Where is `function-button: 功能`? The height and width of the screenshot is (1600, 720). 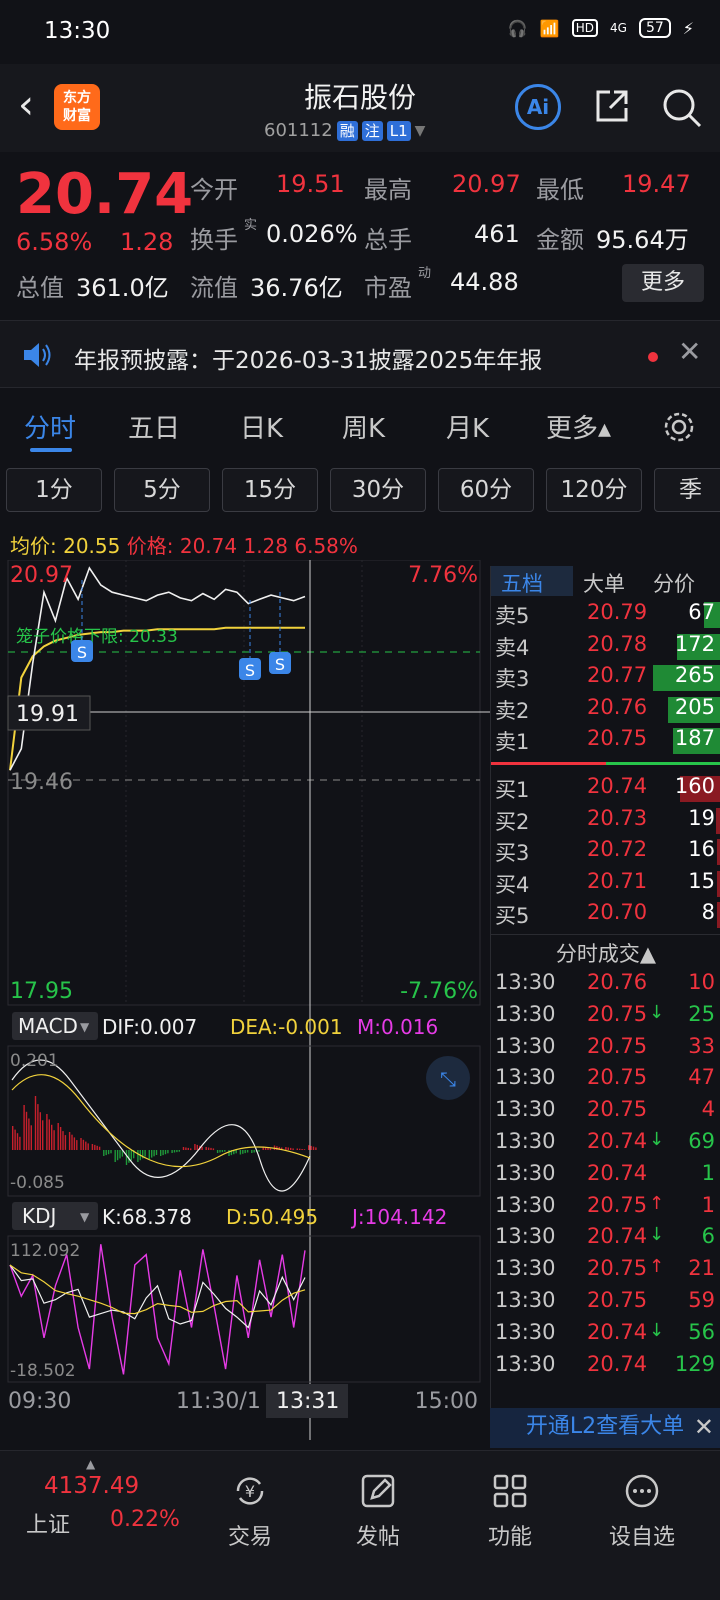
function-button: 功能 is located at coordinates (510, 1511).